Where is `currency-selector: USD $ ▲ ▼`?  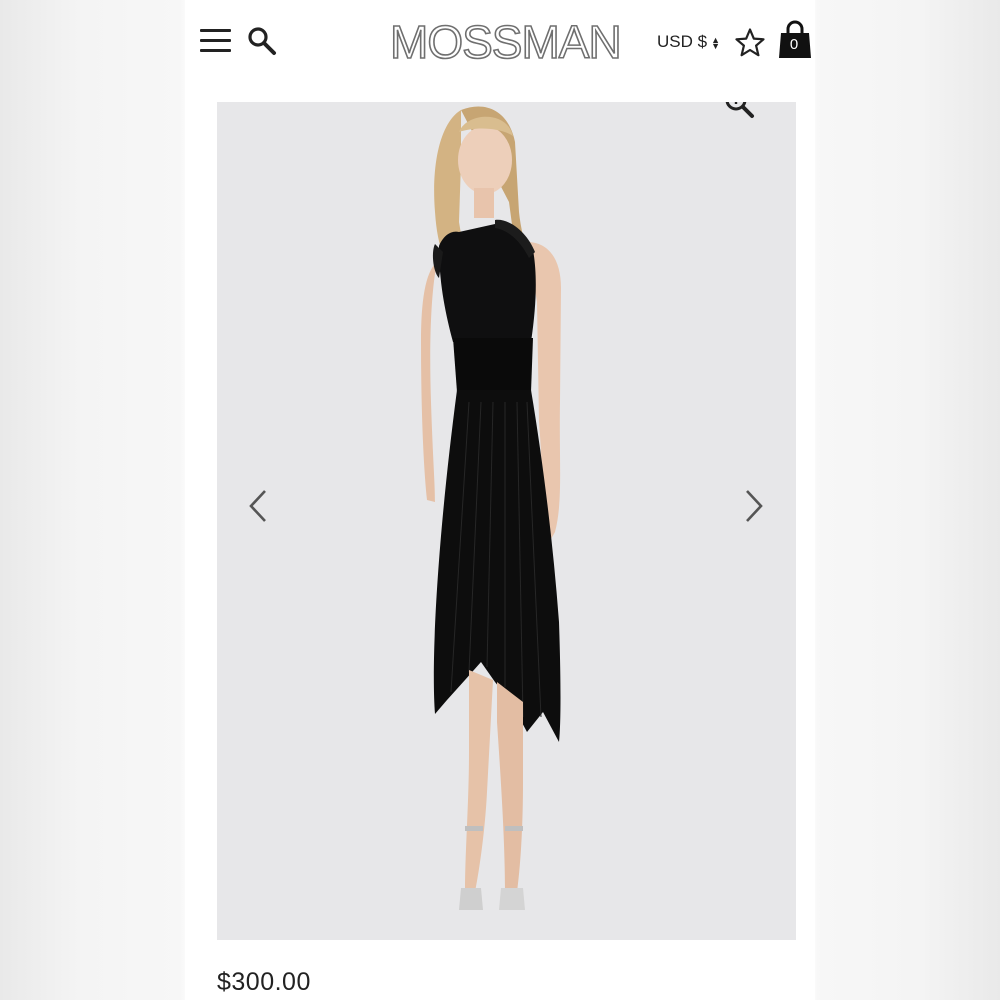
currency-selector: USD $ ▲ ▼ is located at coordinates (688, 42).